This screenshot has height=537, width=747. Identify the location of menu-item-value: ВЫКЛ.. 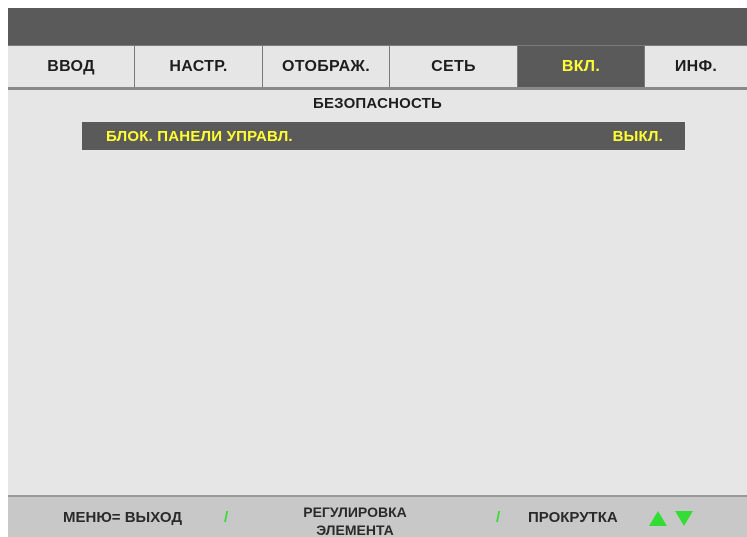
(637, 136).